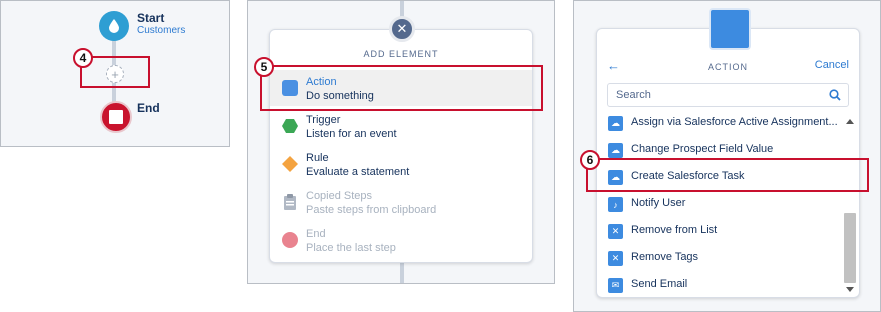  Describe the element at coordinates (850, 289) in the screenshot. I see `scroll-down-arrow-icon` at that location.